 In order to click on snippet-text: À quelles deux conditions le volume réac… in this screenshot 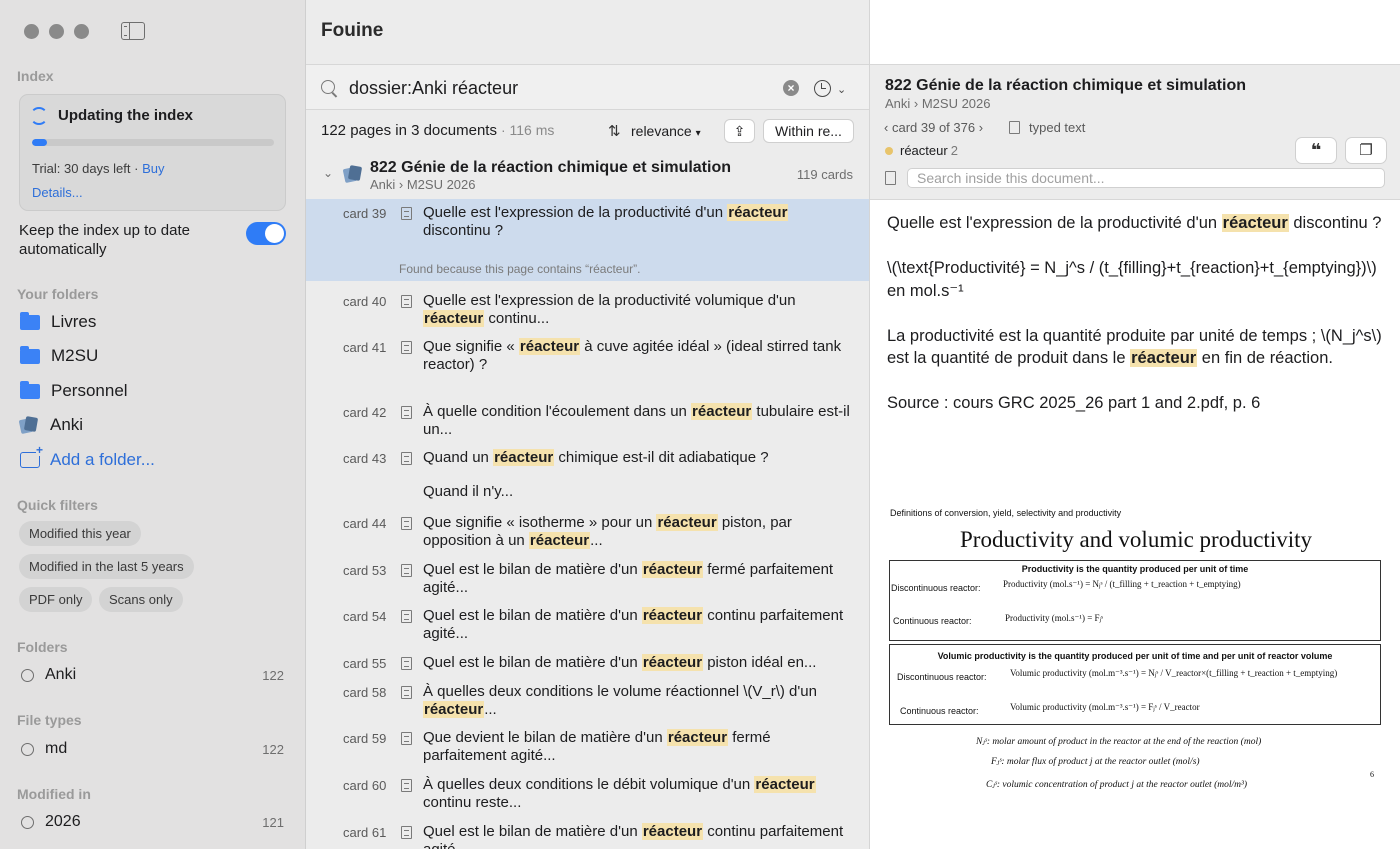, I will do `click(620, 691)`.